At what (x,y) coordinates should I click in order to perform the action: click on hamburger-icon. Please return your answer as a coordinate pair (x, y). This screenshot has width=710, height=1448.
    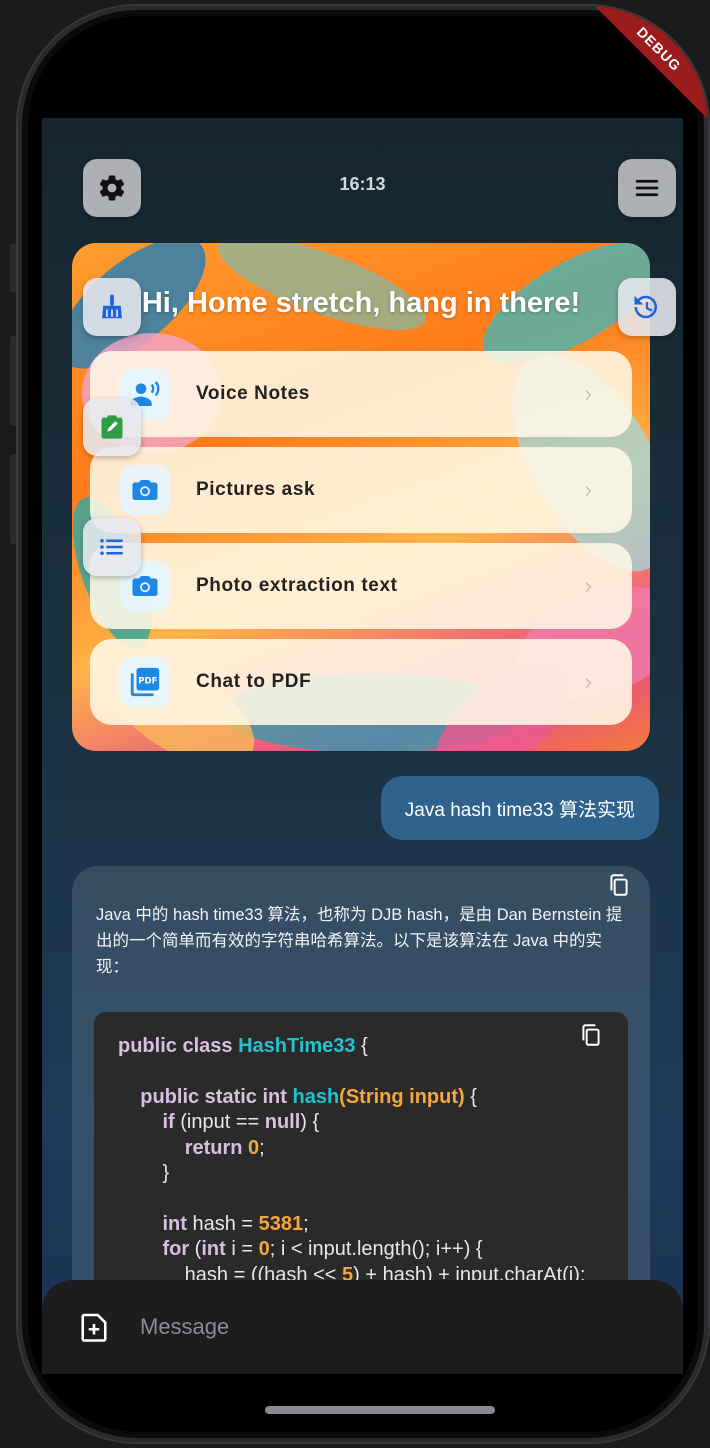
    Looking at the image, I should click on (647, 188).